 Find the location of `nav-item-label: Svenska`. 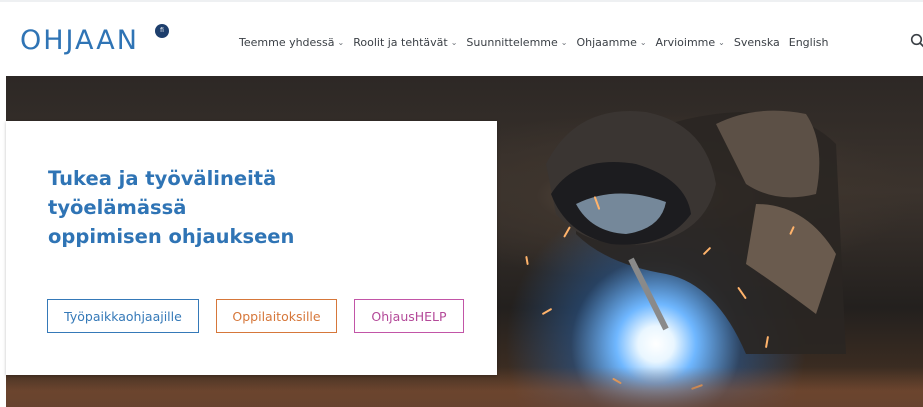

nav-item-label: Svenska is located at coordinates (756, 42).